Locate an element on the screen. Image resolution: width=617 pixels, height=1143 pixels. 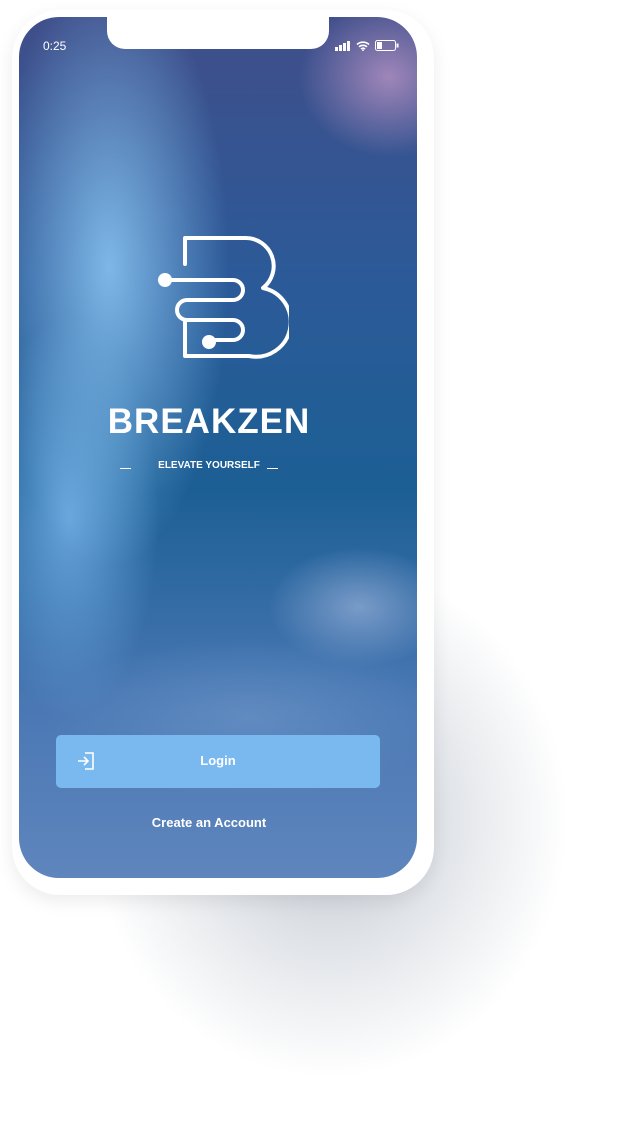
tagline-dash-right is located at coordinates (272, 468).